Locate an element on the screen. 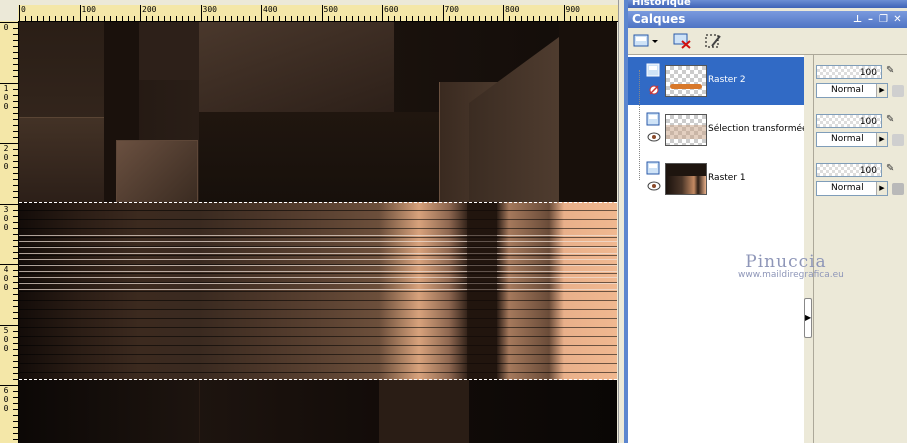 Image resolution: width=907 pixels, height=443 pixels. layer-row-selection-transformee: Sélection transformée is located at coordinates (718, 130).